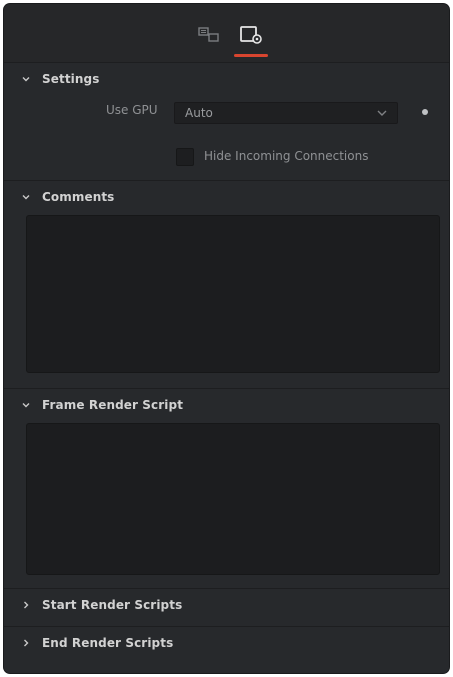  What do you see at coordinates (286, 113) in the screenshot?
I see `use-gpu-dropdown: Auto` at bounding box center [286, 113].